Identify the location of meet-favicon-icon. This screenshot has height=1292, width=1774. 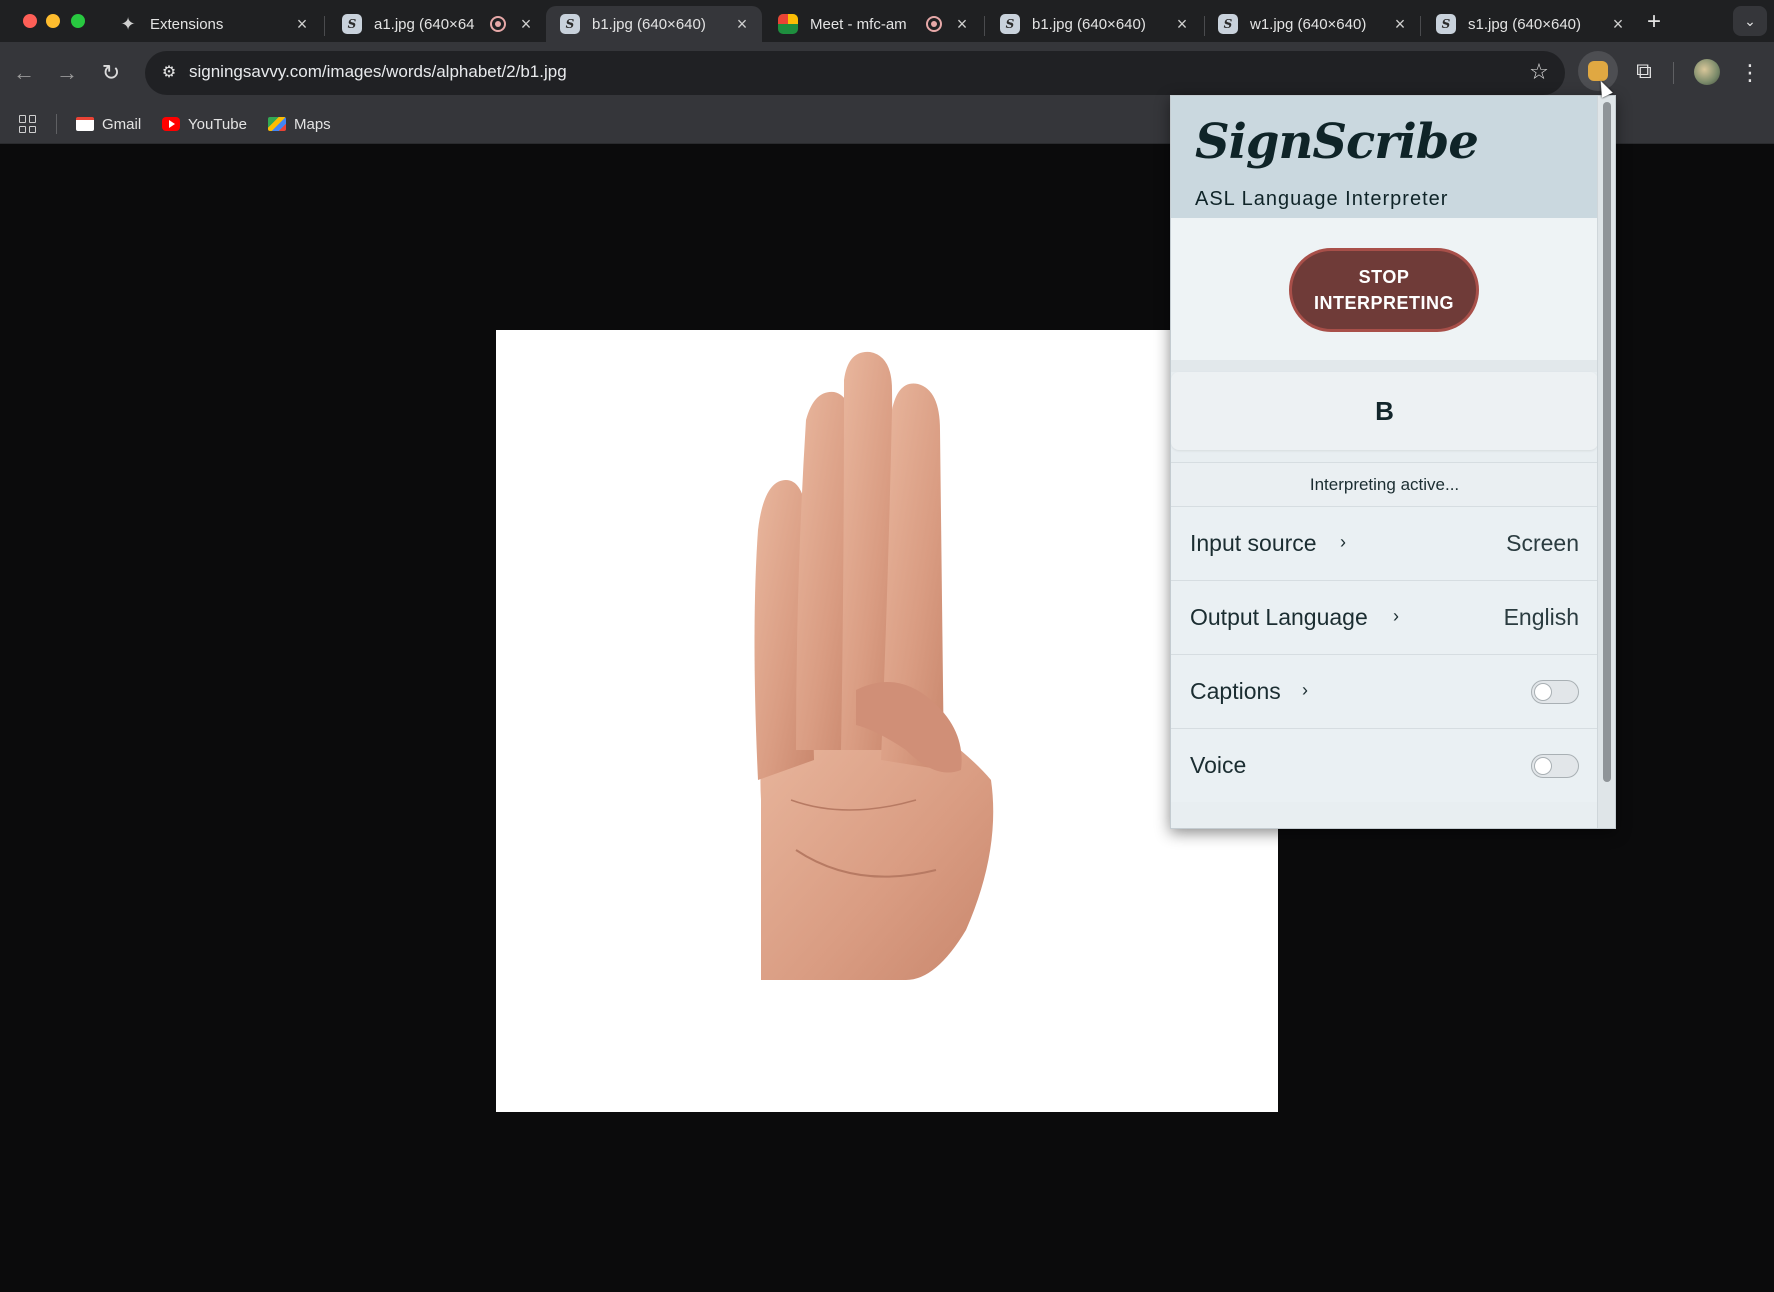
(788, 24).